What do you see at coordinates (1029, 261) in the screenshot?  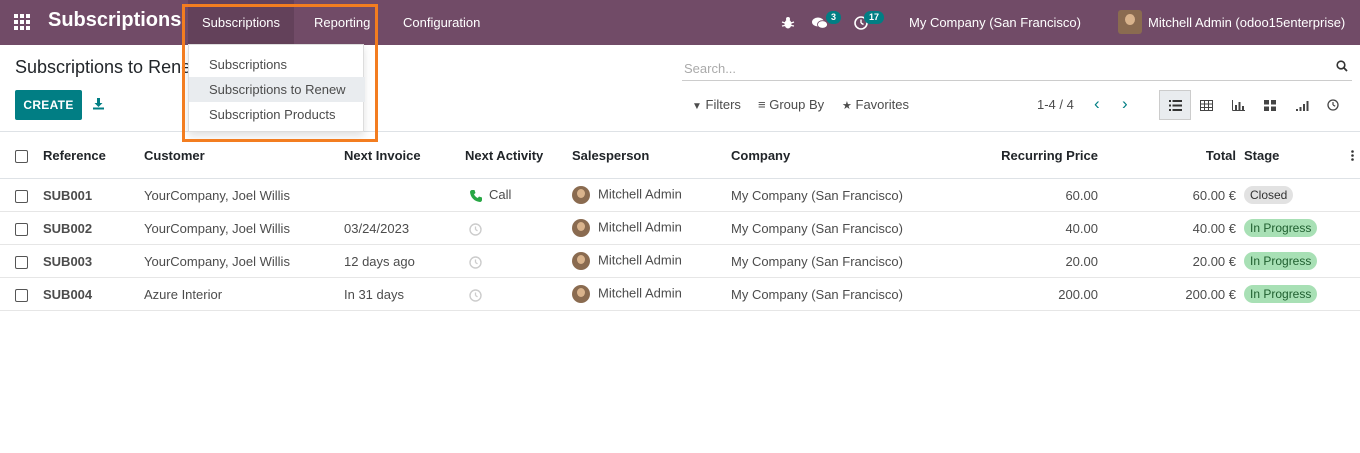 I see `cell-recurring-price: 20.00` at bounding box center [1029, 261].